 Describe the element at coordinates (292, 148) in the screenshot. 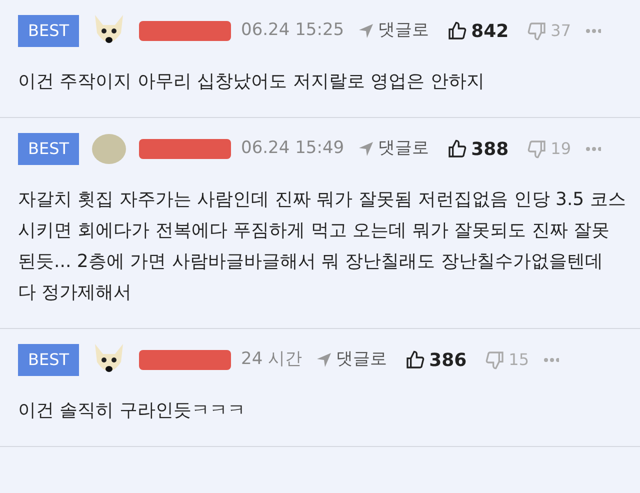

I see `comment-time: 06.24 15:49` at that location.